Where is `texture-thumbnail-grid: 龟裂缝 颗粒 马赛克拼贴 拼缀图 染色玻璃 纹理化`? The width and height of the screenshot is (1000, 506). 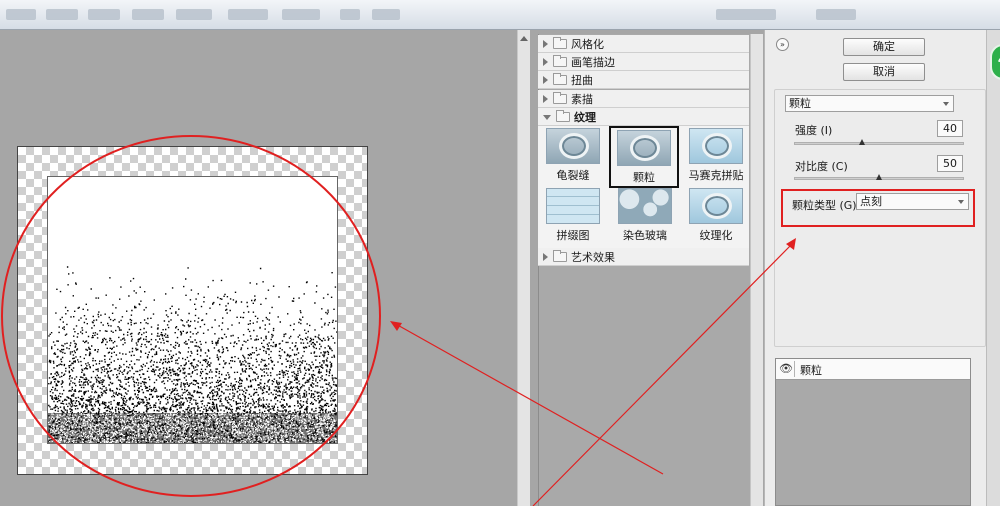 texture-thumbnail-grid: 龟裂缝 颗粒 马赛克拼贴 拼缀图 染色玻璃 纹理化 is located at coordinates (643, 187).